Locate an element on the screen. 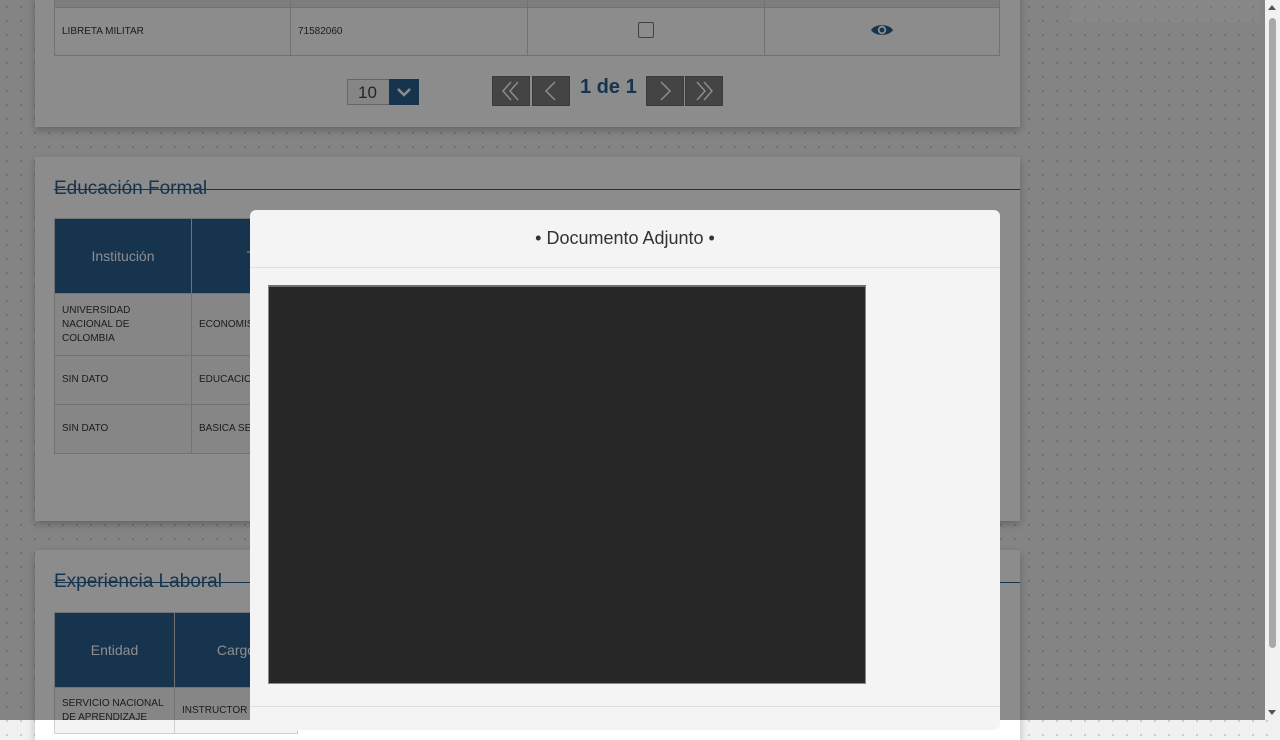 This screenshot has height=740, width=1280. scroll-up-arrow-icon is located at coordinates (1272, 7).